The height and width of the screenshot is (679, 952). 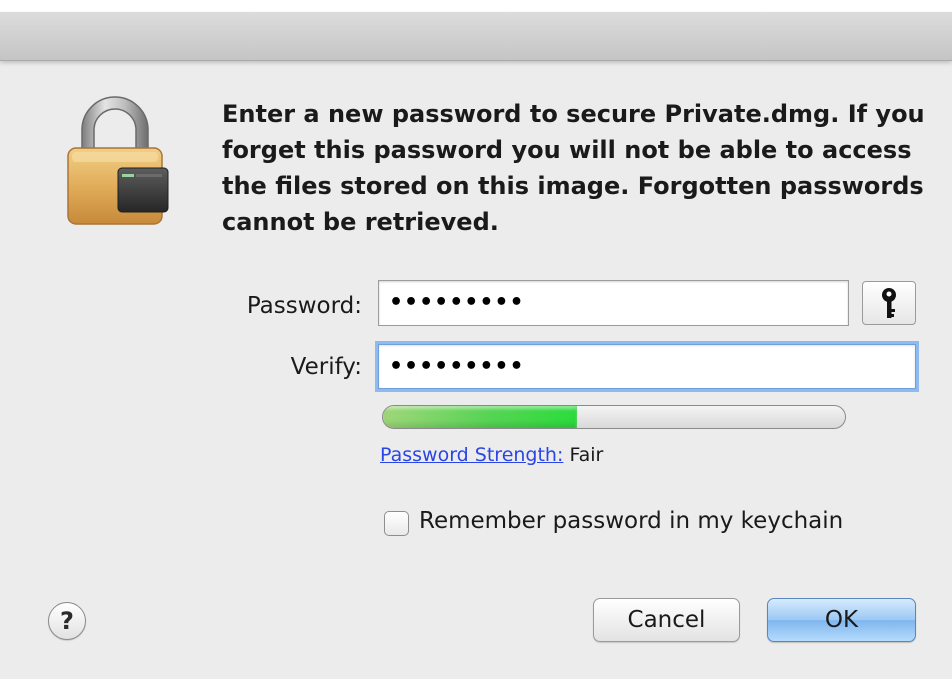 I want to click on password-field: •••••••••, so click(x=613, y=303).